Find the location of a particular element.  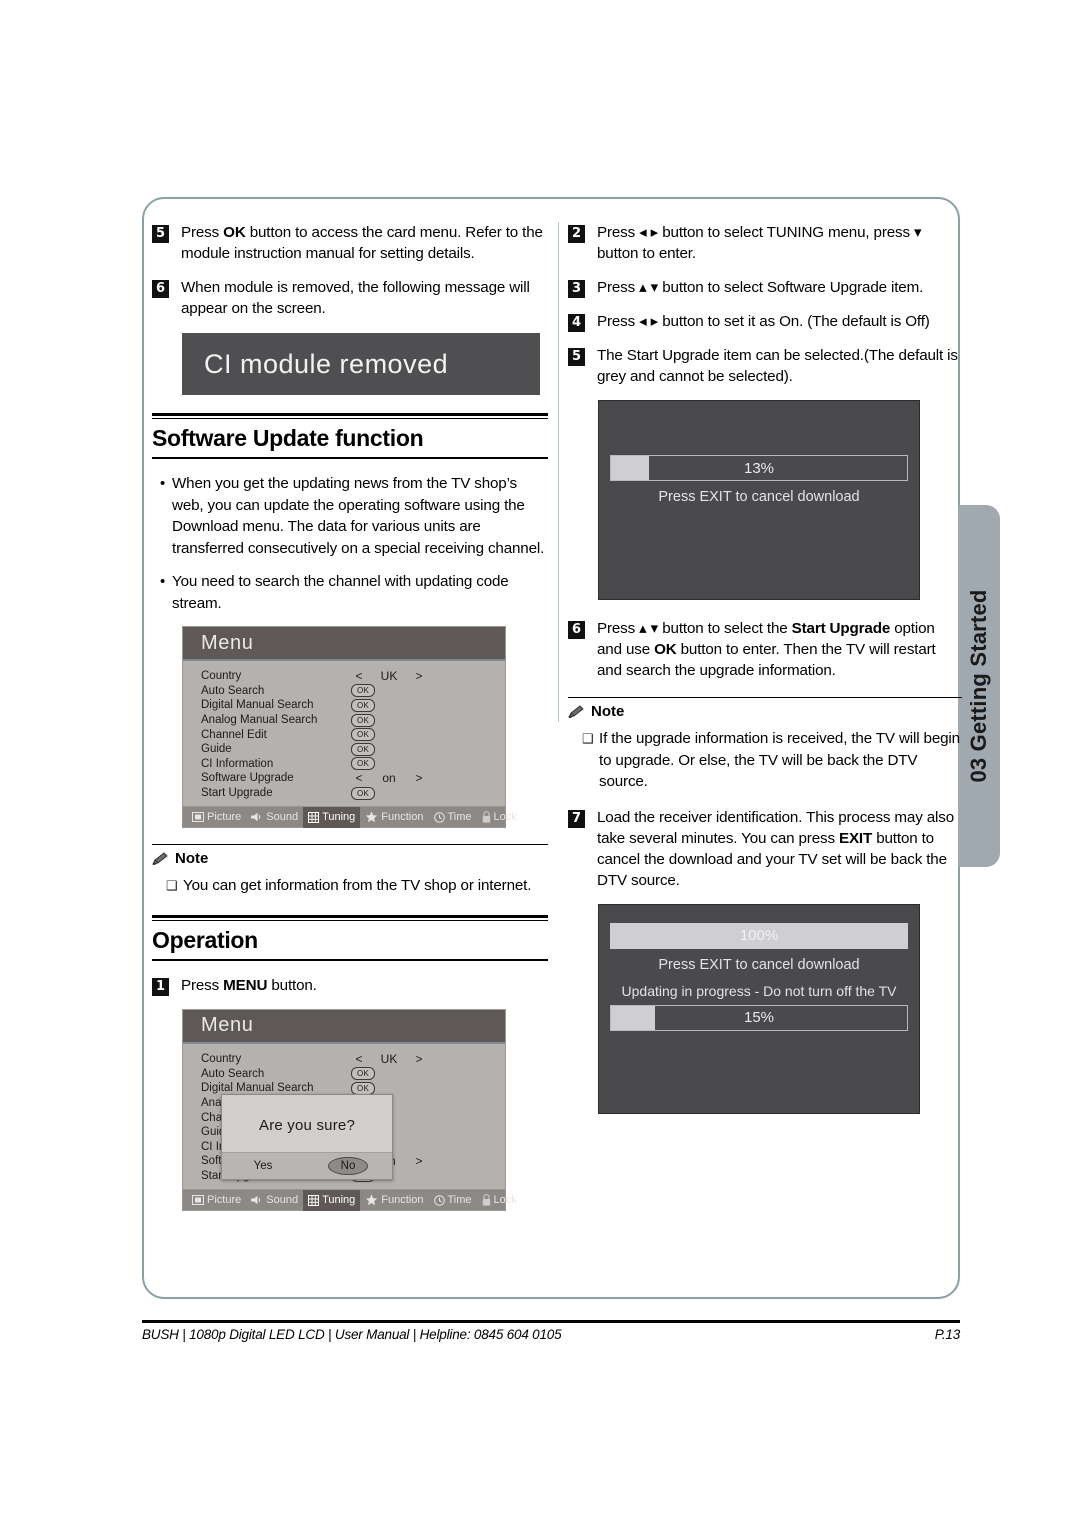

osd-dialog-no-button: No is located at coordinates (348, 1165).